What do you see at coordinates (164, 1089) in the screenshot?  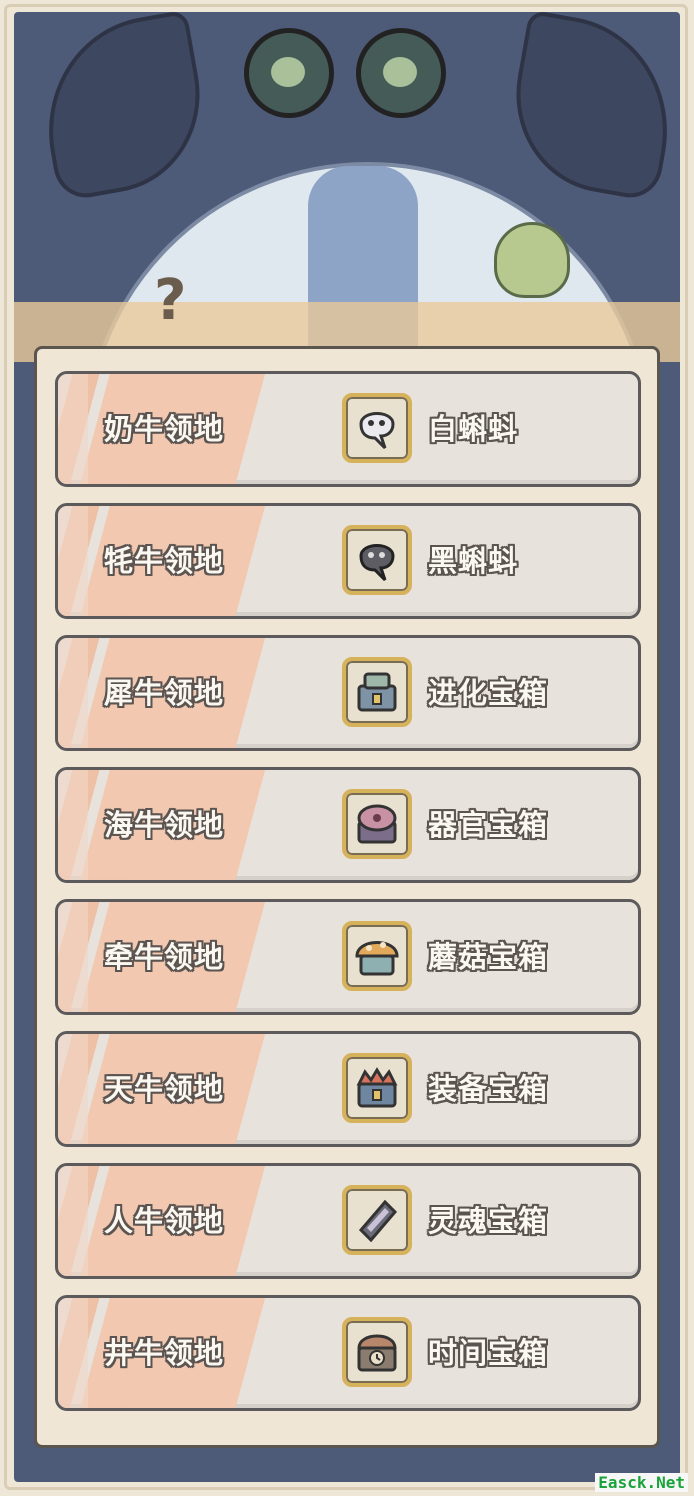 I see `territory-name: 天牛领地` at bounding box center [164, 1089].